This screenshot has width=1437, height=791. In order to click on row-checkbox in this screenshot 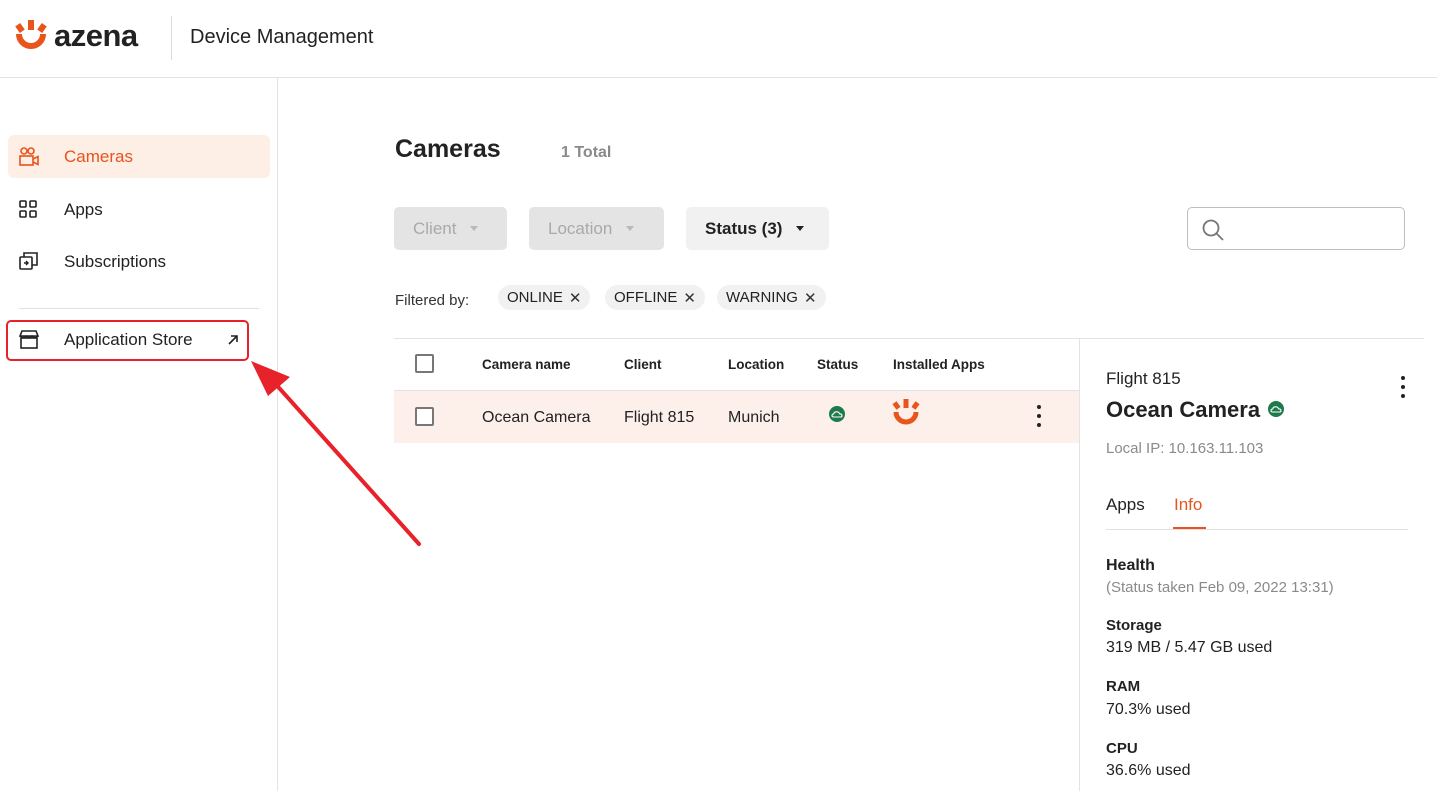, I will do `click(424, 416)`.